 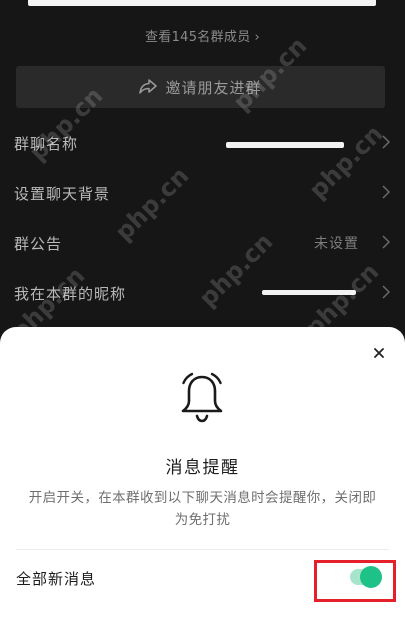 What do you see at coordinates (62, 193) in the screenshot?
I see `setting-label: 设置聊天背景` at bounding box center [62, 193].